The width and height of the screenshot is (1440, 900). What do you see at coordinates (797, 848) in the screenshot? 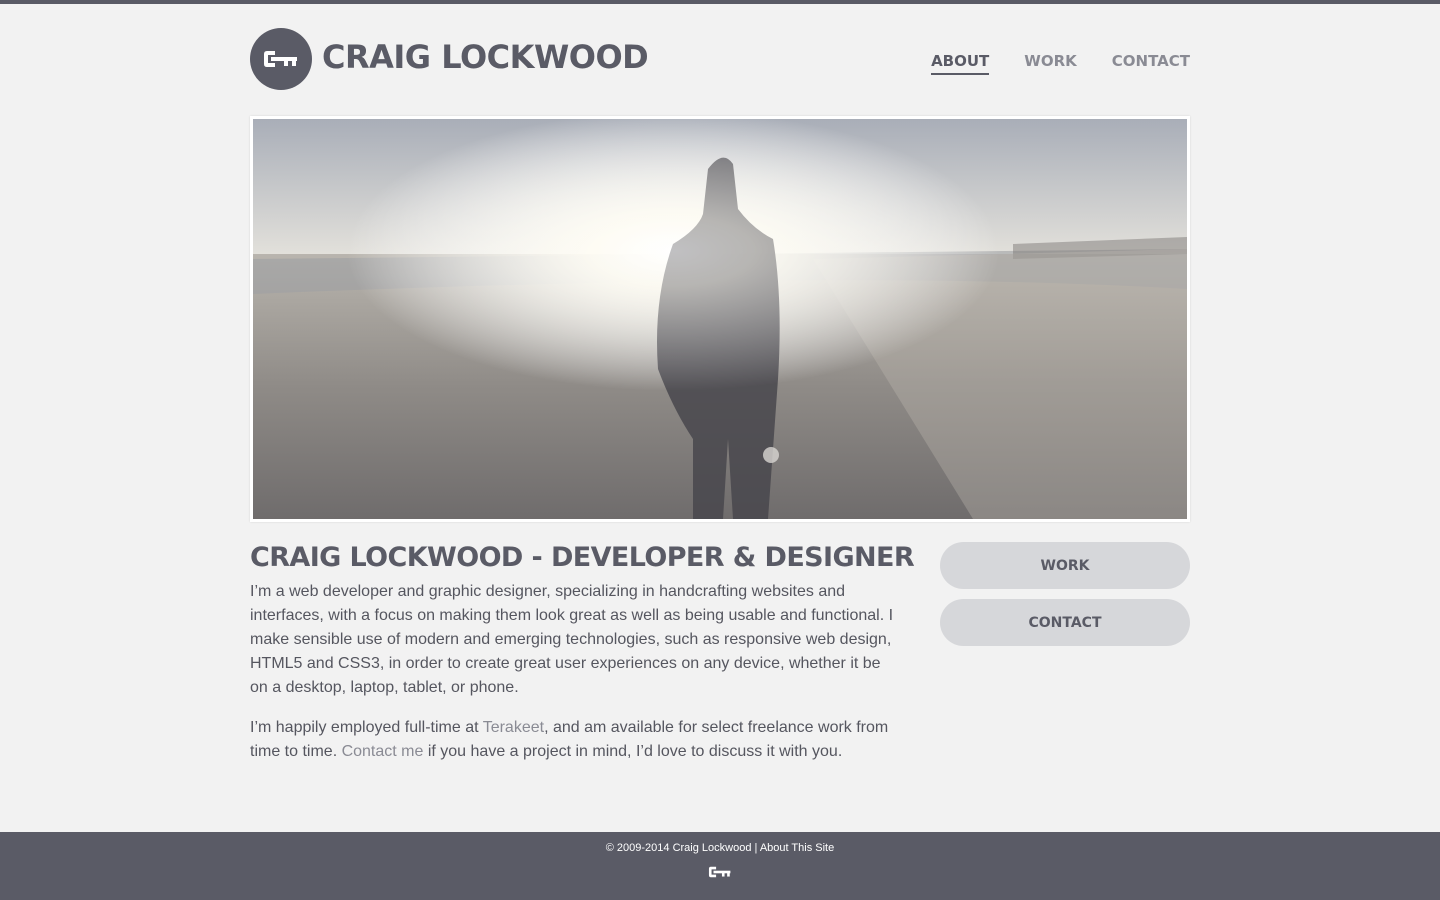
I see `about-site-link: About This Site` at bounding box center [797, 848].